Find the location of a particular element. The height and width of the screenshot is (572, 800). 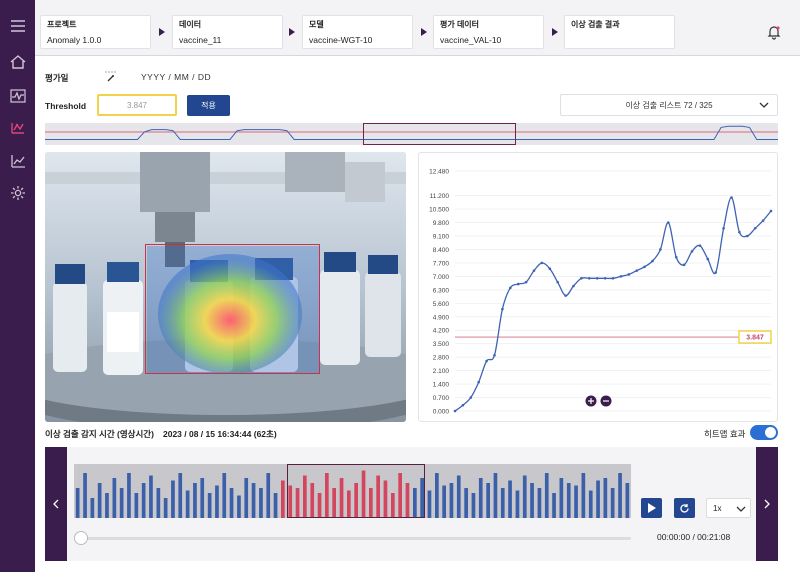

y-tick-label: 11.200 is located at coordinates (440, 196).